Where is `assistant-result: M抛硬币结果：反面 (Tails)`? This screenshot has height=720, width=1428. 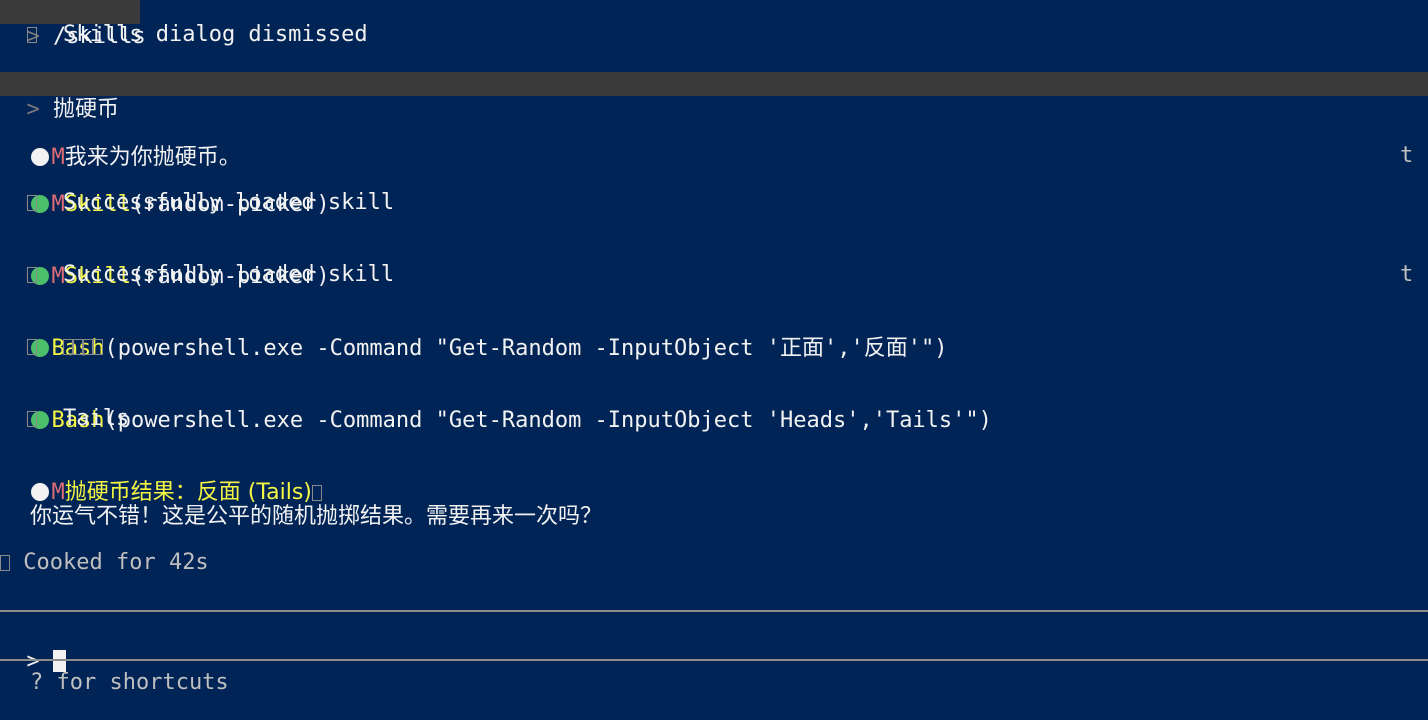
assistant-result: M抛硬币结果：反面 (Tails) is located at coordinates (161, 479).